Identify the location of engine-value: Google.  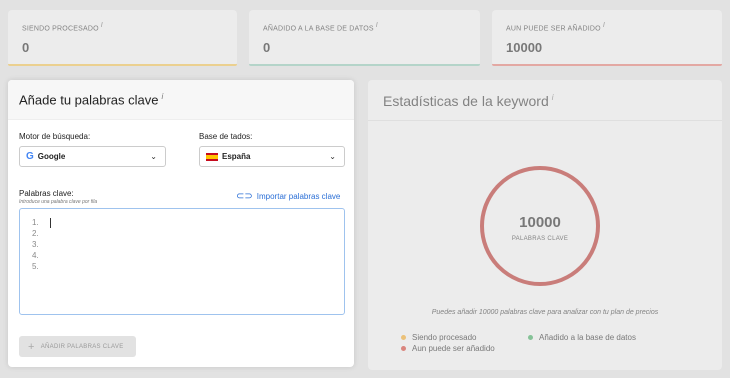
(51, 156).